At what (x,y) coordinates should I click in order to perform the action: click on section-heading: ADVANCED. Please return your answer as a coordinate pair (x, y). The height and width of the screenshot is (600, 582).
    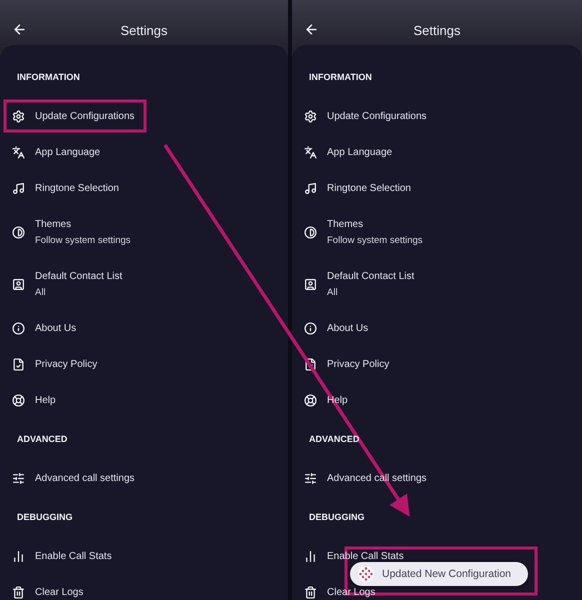
    Looking at the image, I should click on (42, 439).